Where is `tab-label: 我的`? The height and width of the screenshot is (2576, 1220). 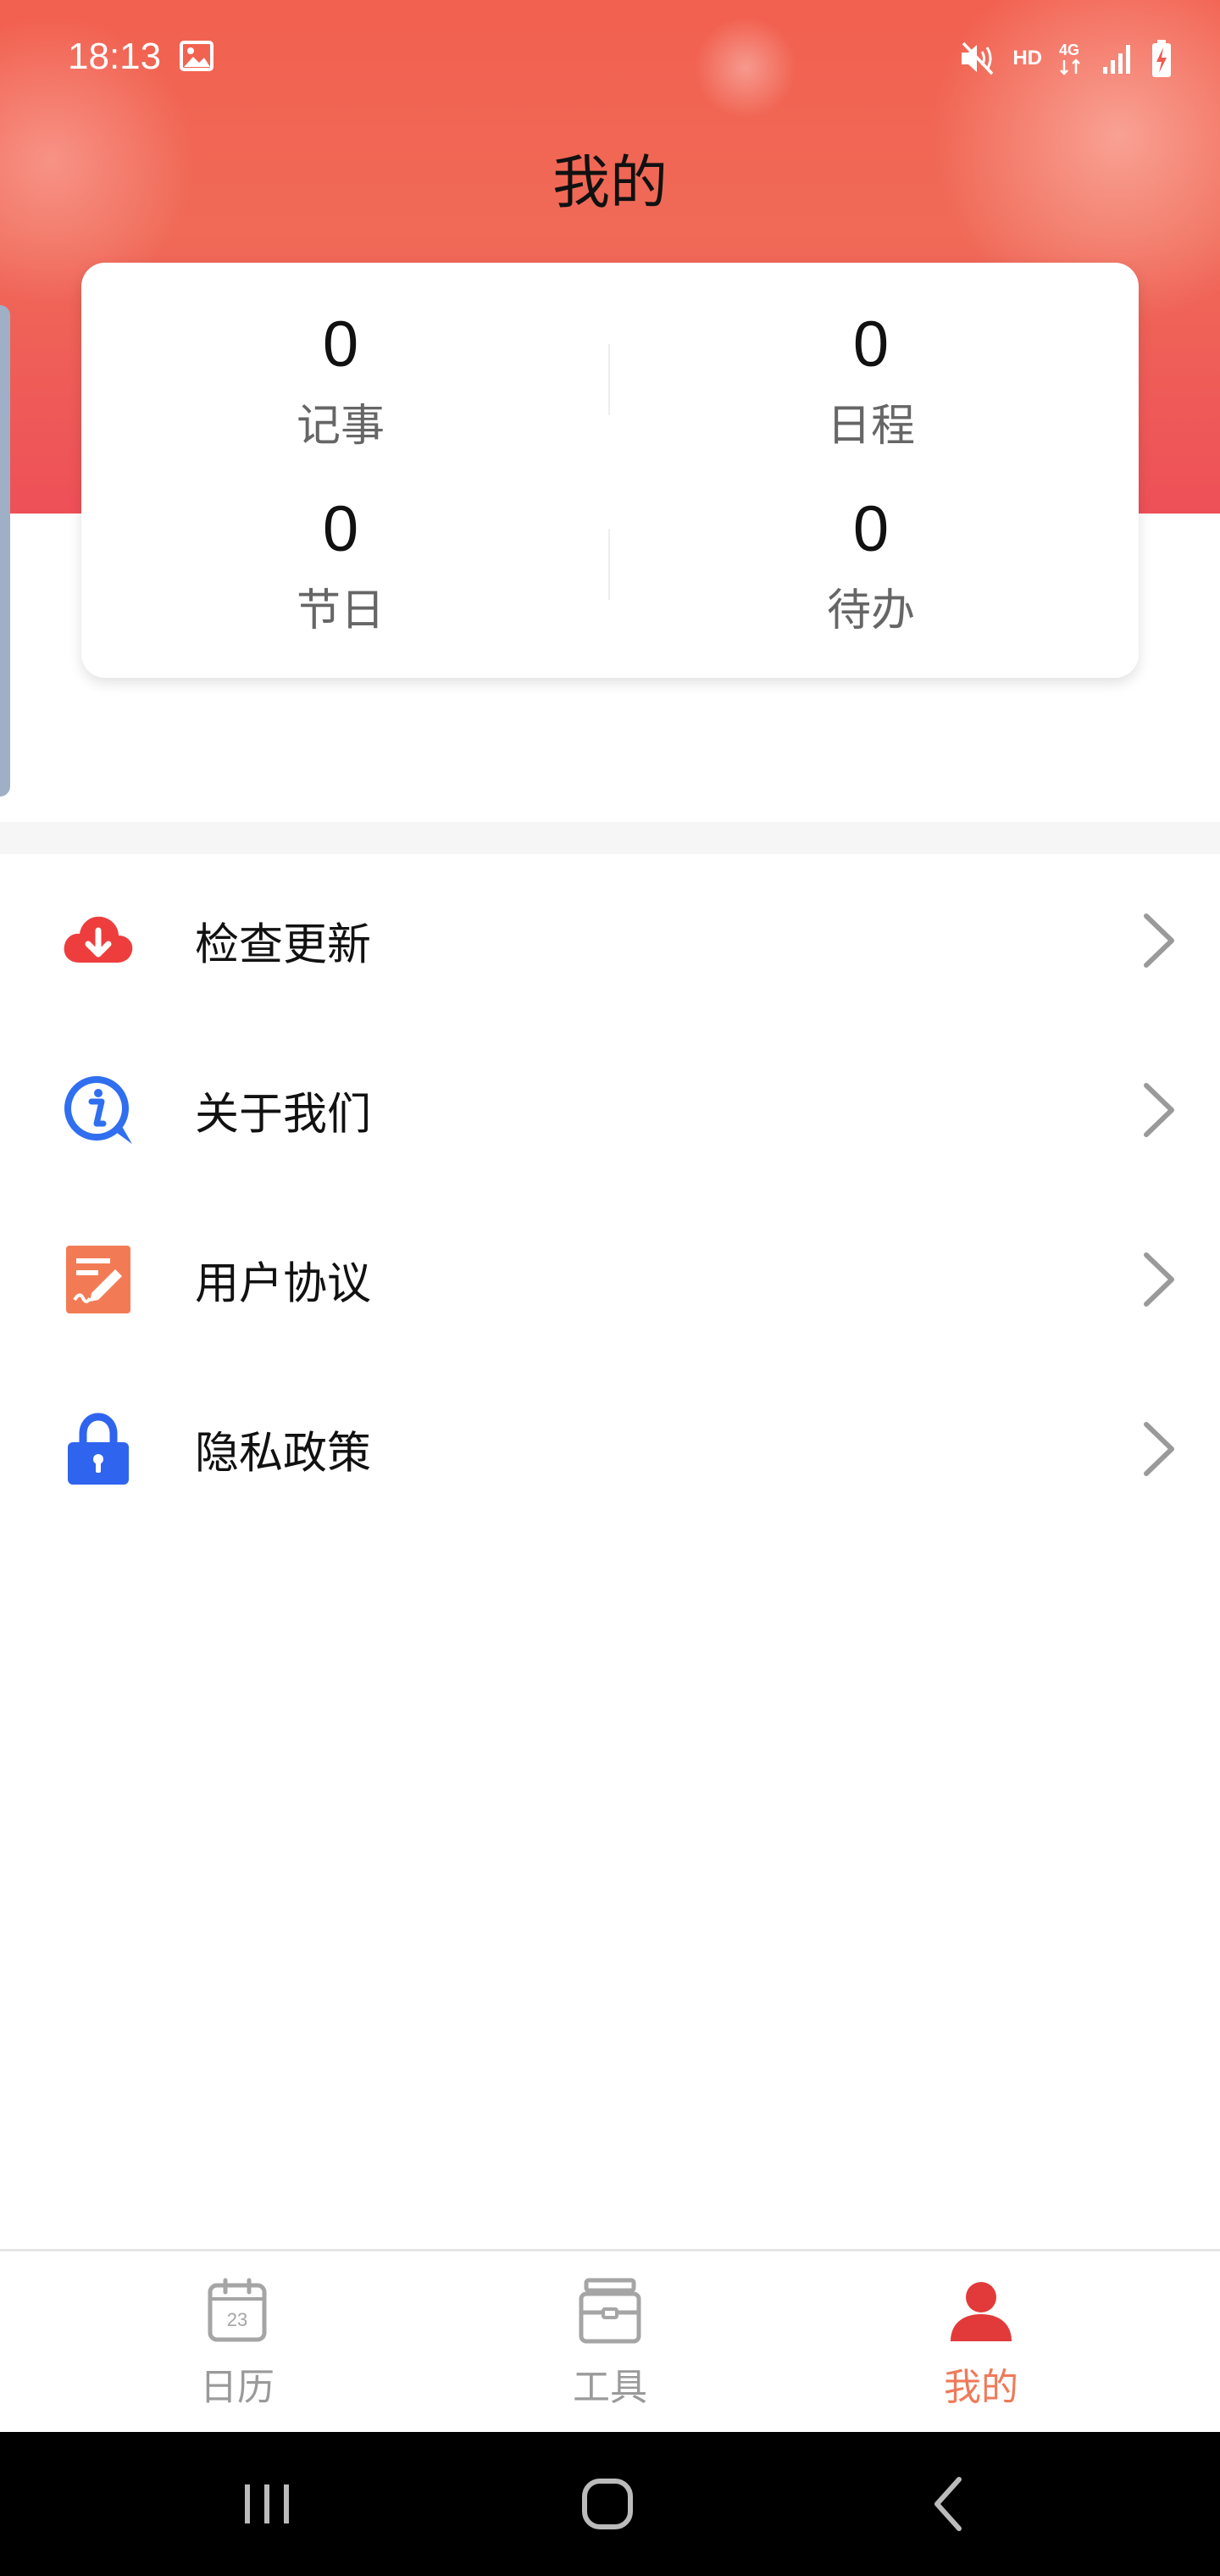
tab-label: 我的 is located at coordinates (981, 2387).